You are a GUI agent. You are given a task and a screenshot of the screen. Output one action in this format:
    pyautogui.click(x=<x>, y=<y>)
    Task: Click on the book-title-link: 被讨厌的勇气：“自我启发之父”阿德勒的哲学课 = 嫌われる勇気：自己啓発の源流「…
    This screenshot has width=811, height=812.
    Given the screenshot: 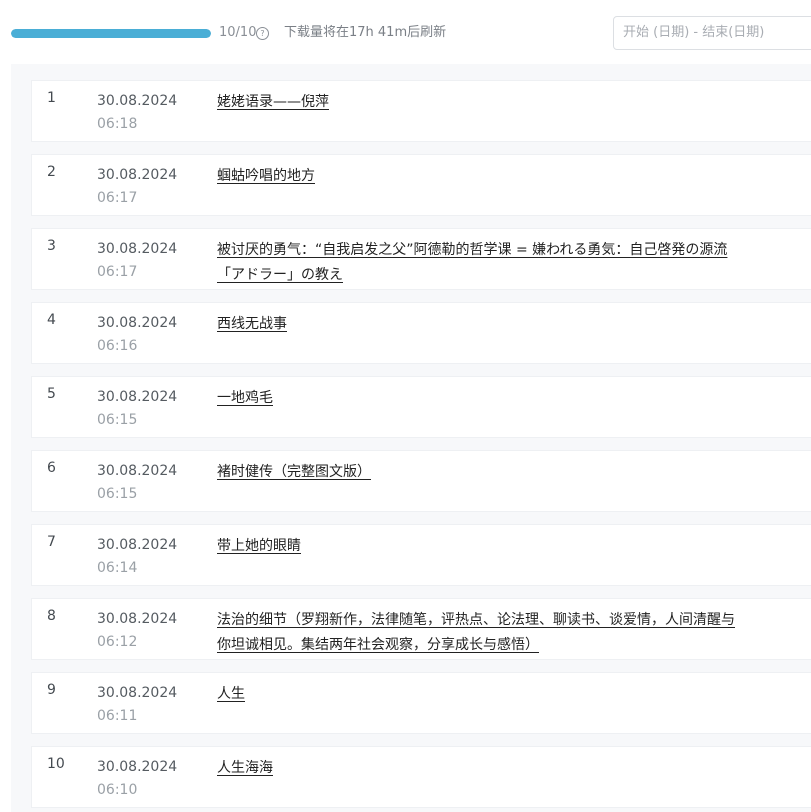 What is the action you would take?
    pyautogui.click(x=479, y=263)
    